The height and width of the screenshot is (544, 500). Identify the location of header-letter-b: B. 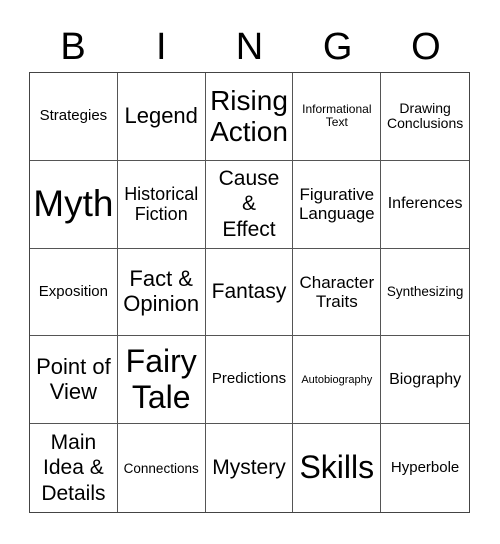
(73, 47).